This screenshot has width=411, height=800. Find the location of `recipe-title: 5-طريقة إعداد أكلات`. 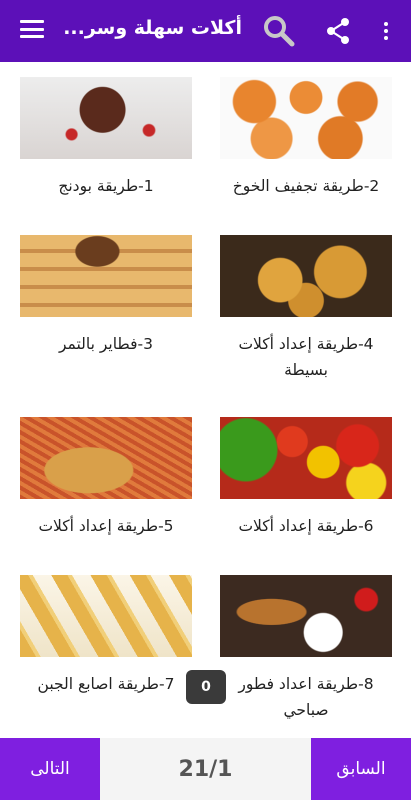

recipe-title: 5-طريقة إعداد أكلات is located at coordinates (106, 526).